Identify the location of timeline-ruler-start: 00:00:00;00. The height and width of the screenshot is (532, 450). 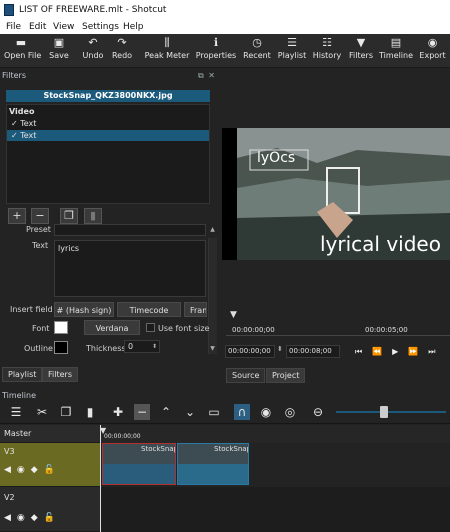
(122, 436).